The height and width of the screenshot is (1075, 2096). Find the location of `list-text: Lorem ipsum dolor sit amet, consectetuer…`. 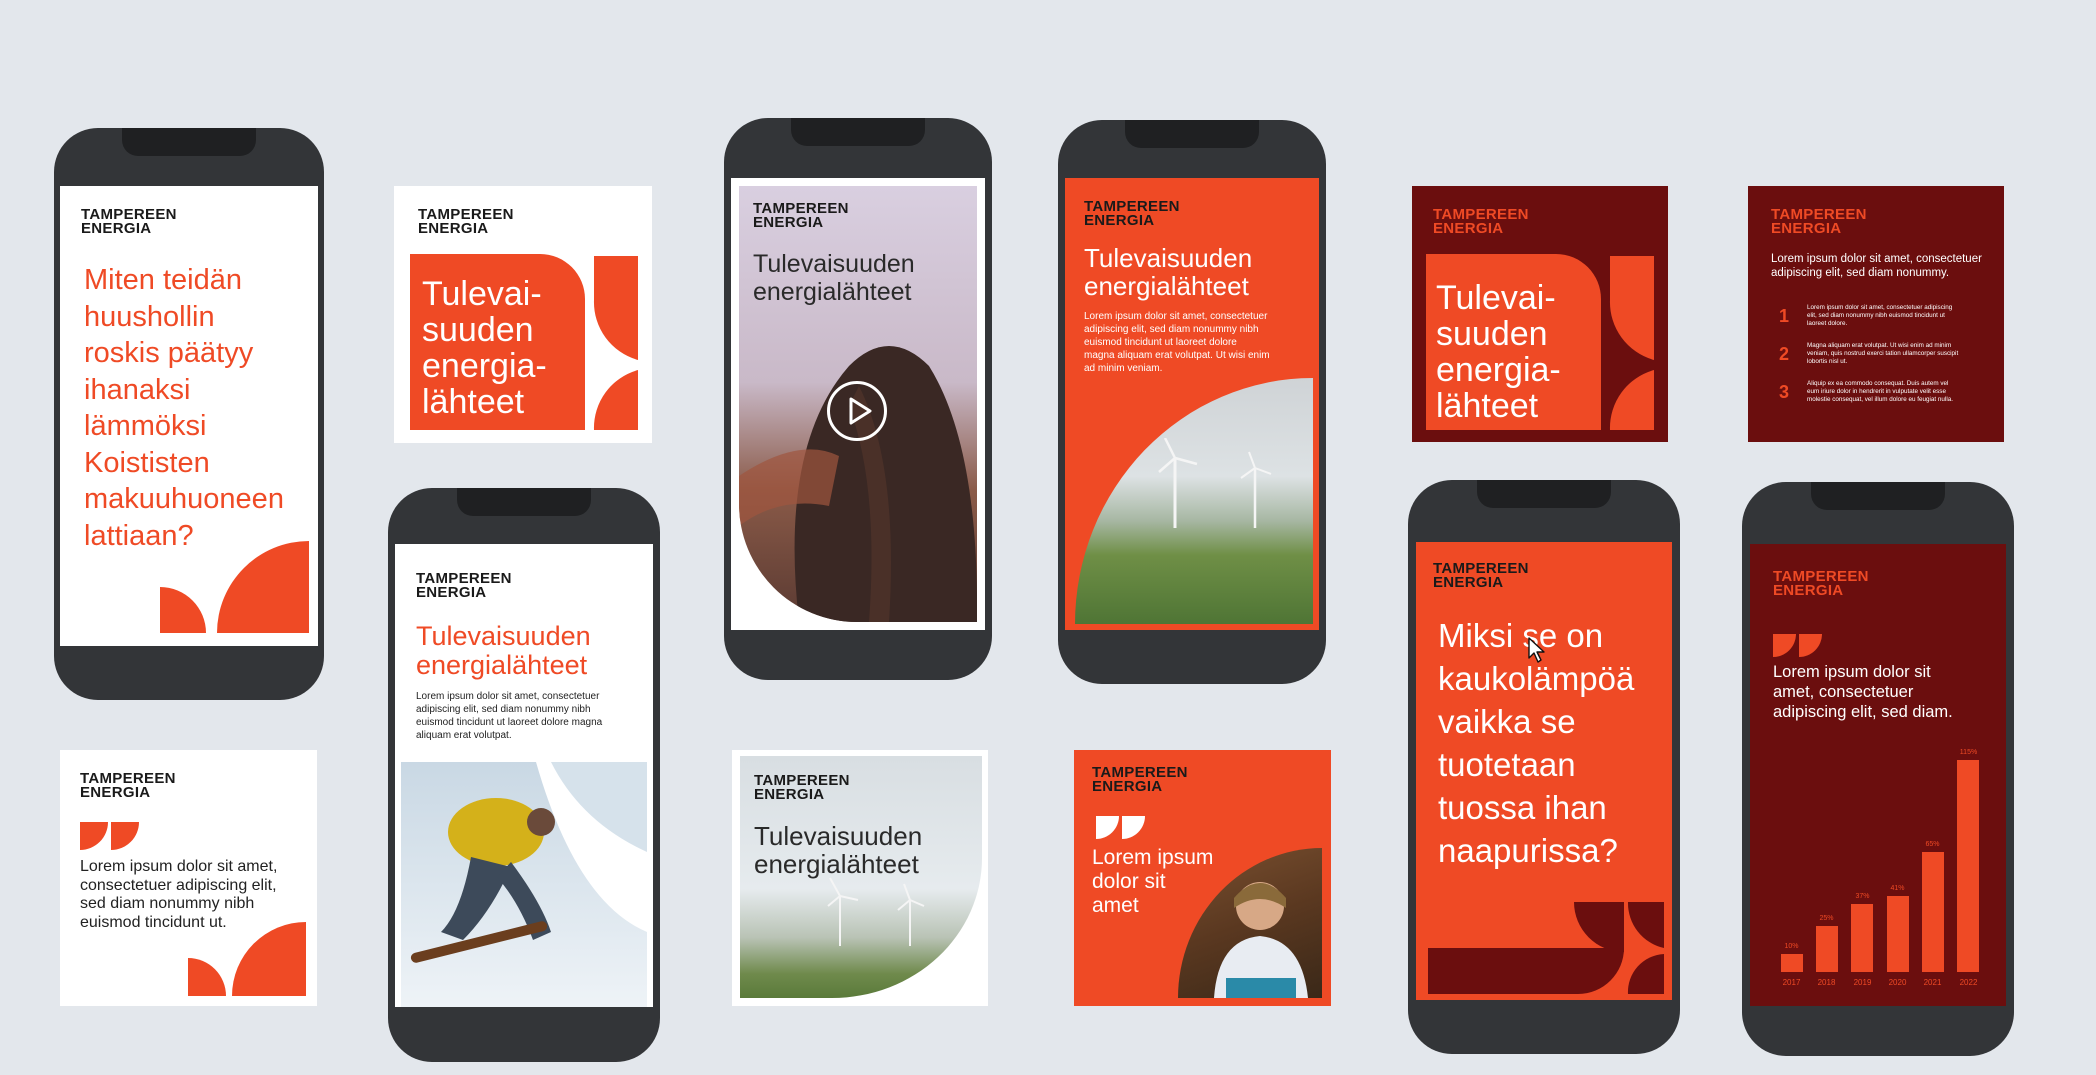

list-text: Lorem ipsum dolor sit amet, consectetuer… is located at coordinates (1880, 315).